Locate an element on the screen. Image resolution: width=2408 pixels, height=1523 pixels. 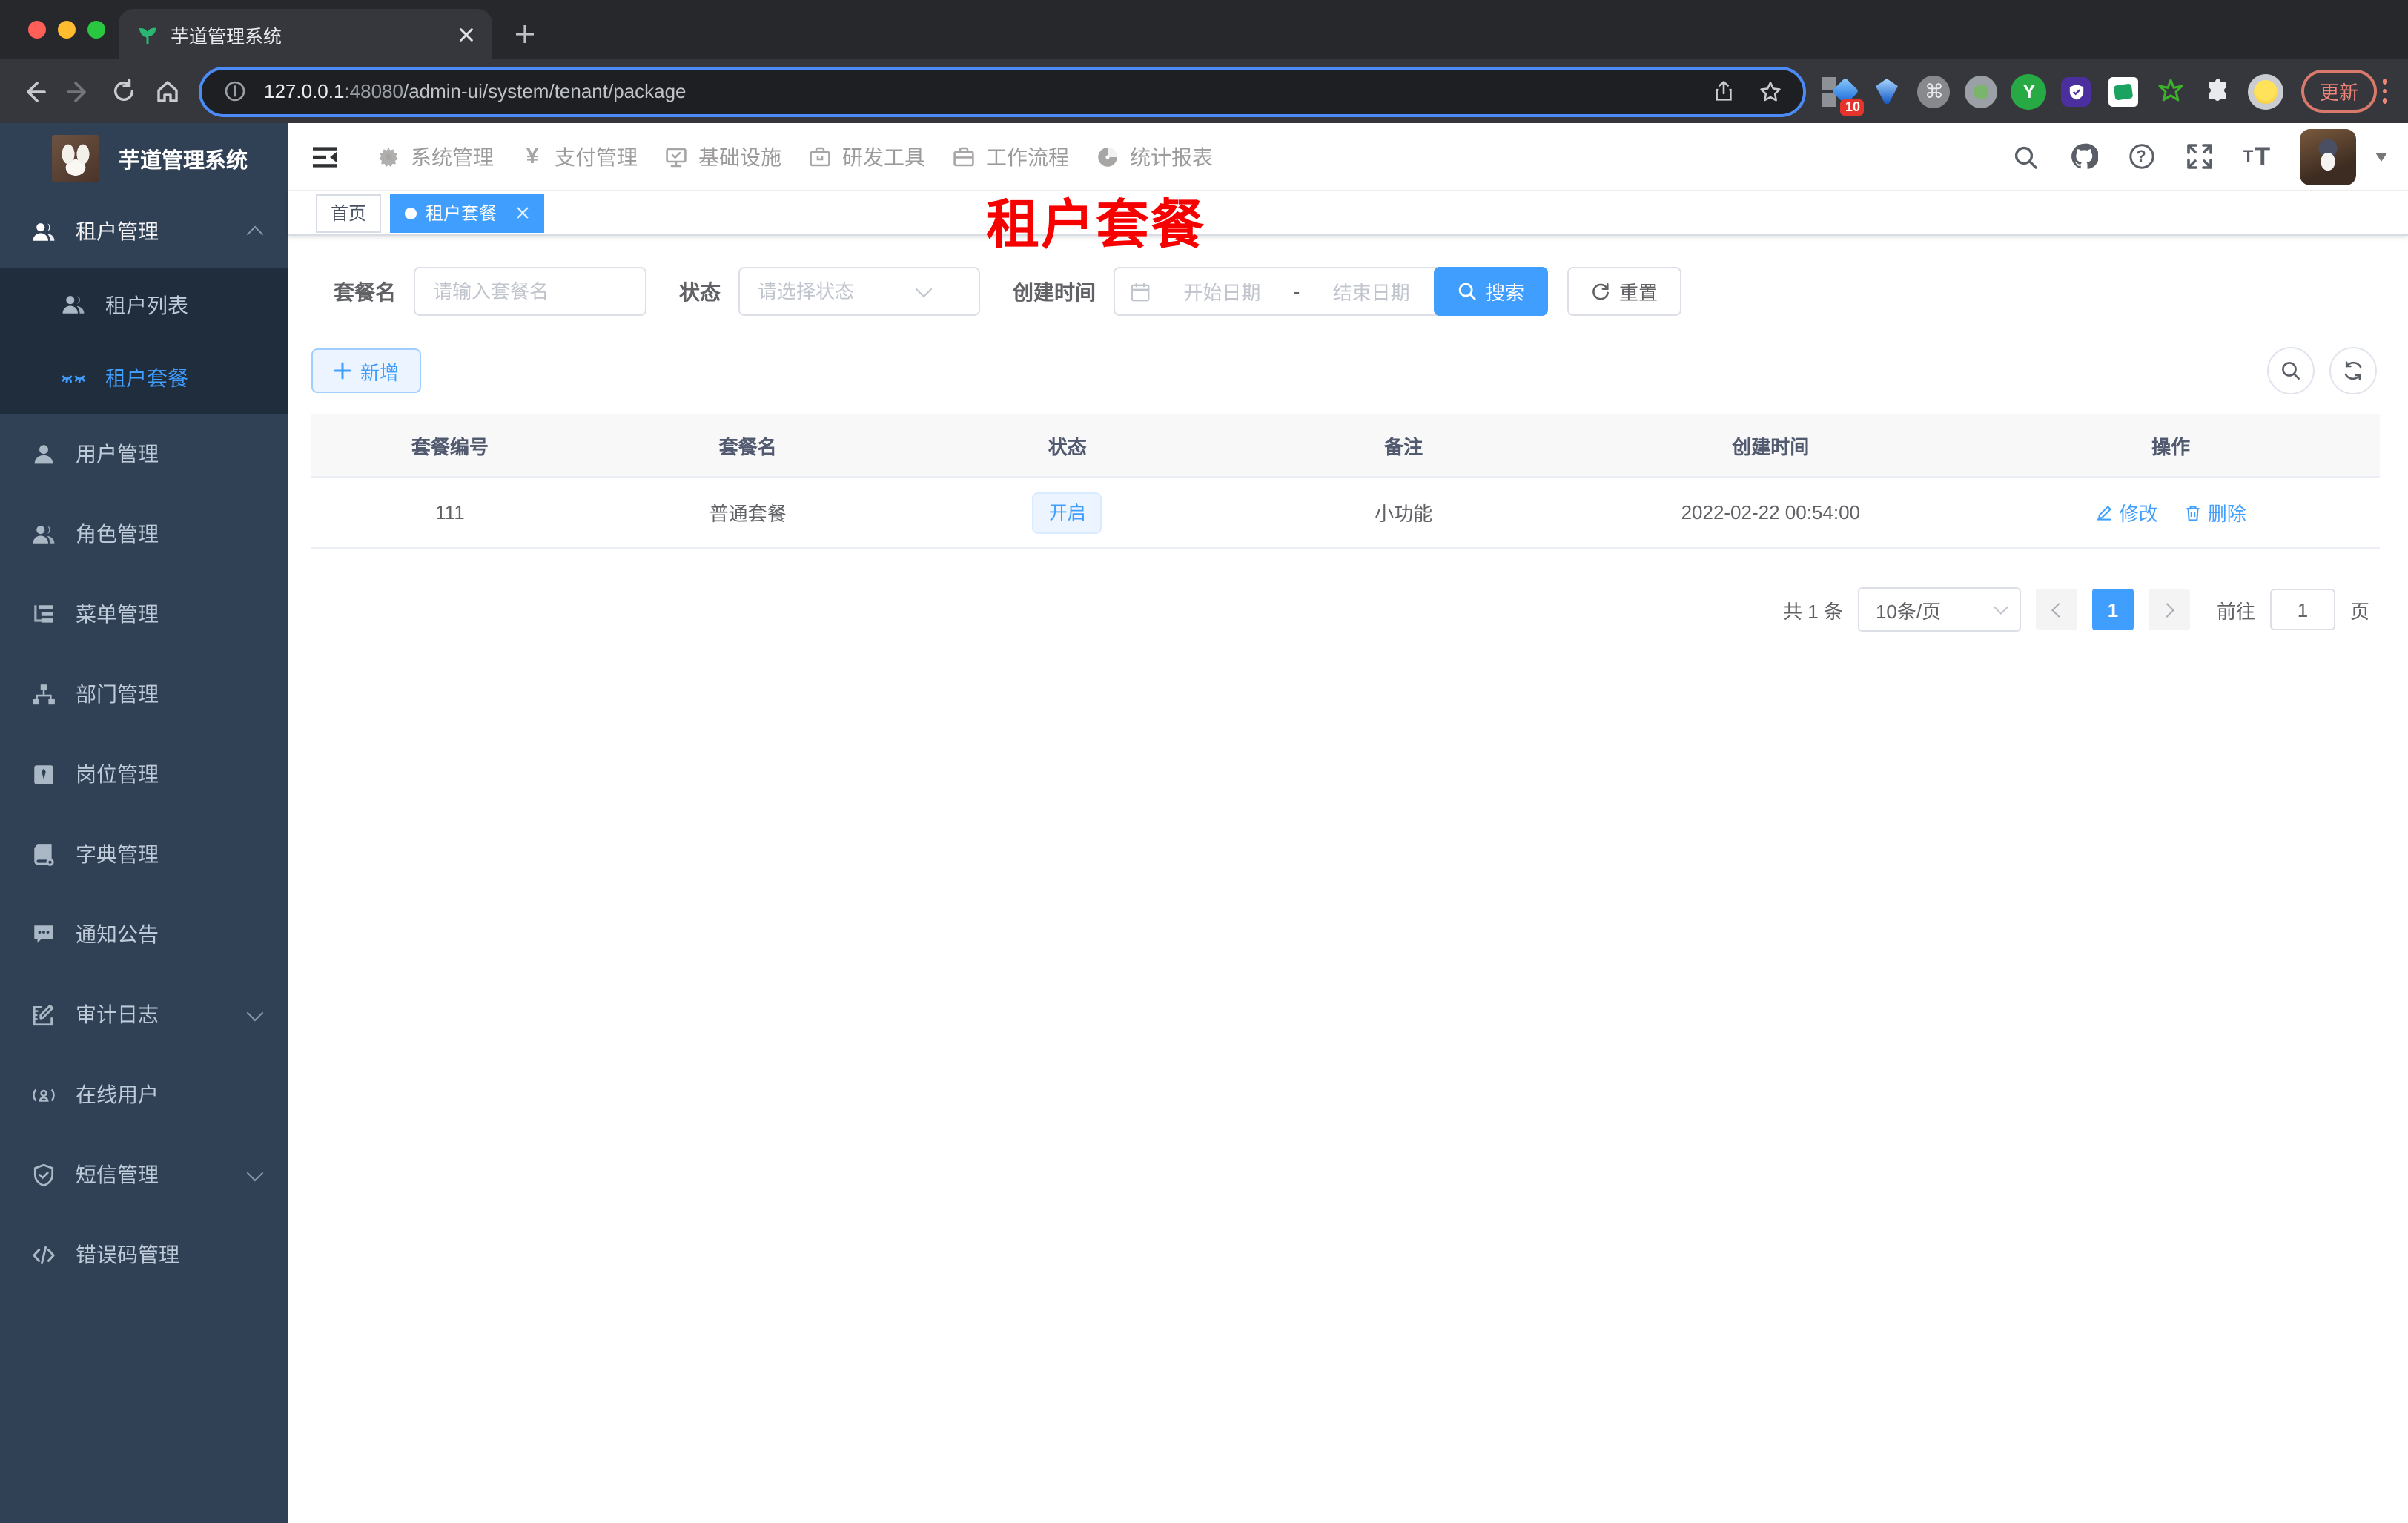
goto-label: 前往 is located at coordinates (2235, 611).